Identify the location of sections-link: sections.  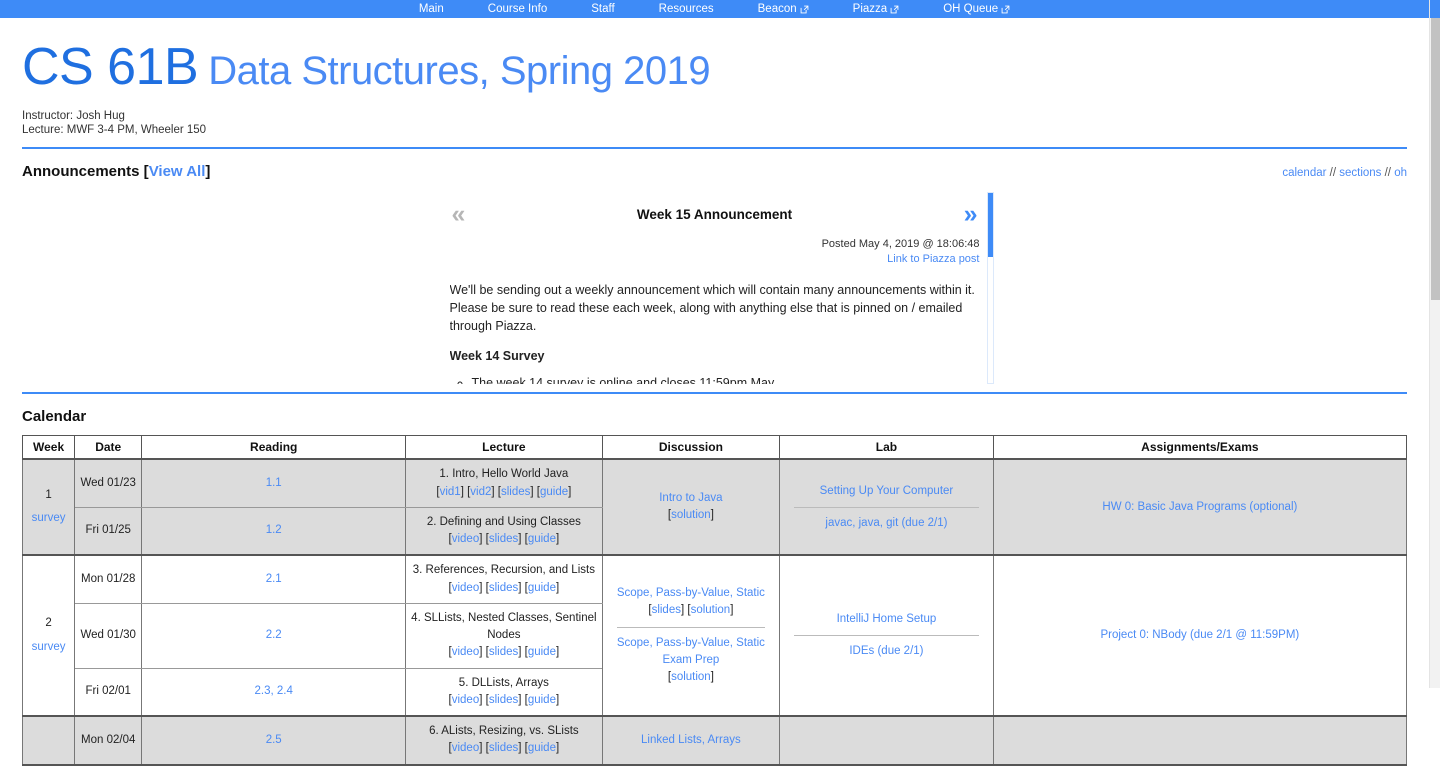
(1360, 173).